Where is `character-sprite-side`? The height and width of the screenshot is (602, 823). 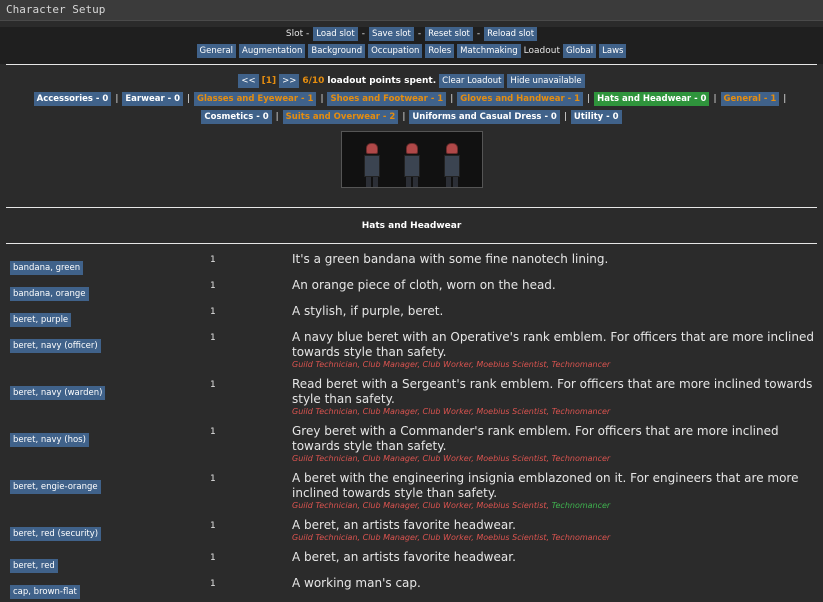
character-sprite-side is located at coordinates (412, 165).